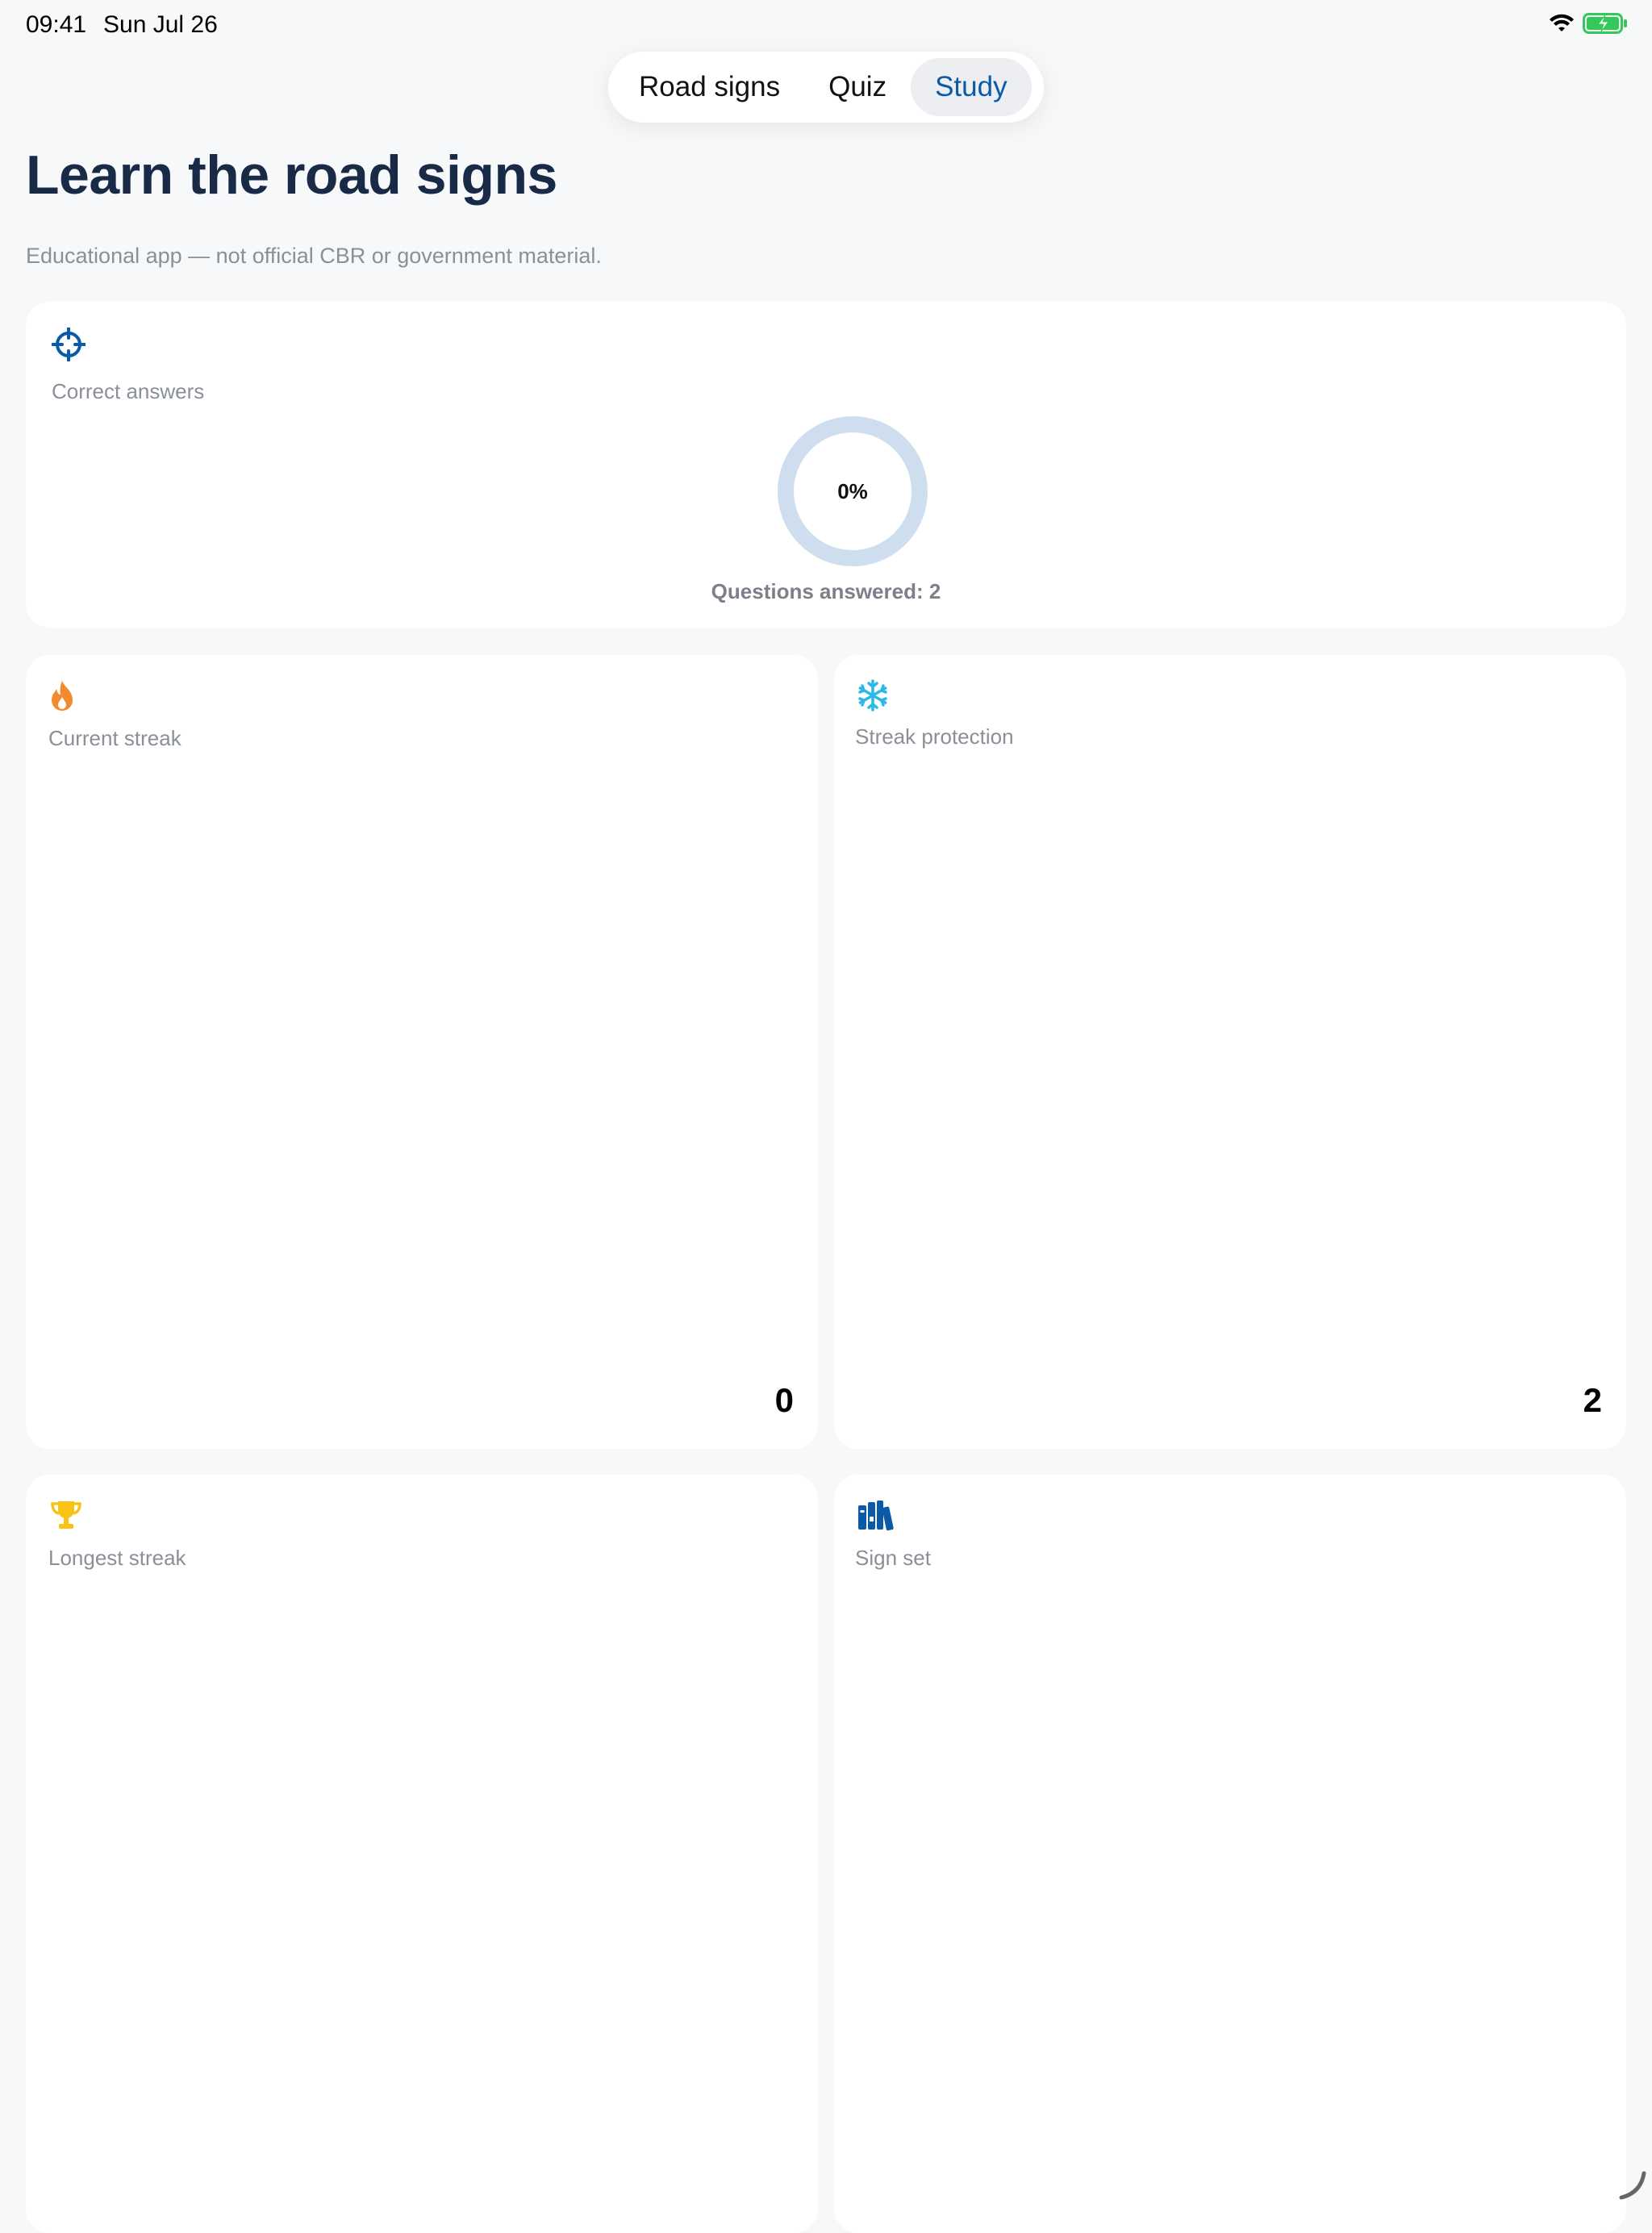 Image resolution: width=1652 pixels, height=2233 pixels. I want to click on longest-streak-label: Longest streak, so click(117, 1558).